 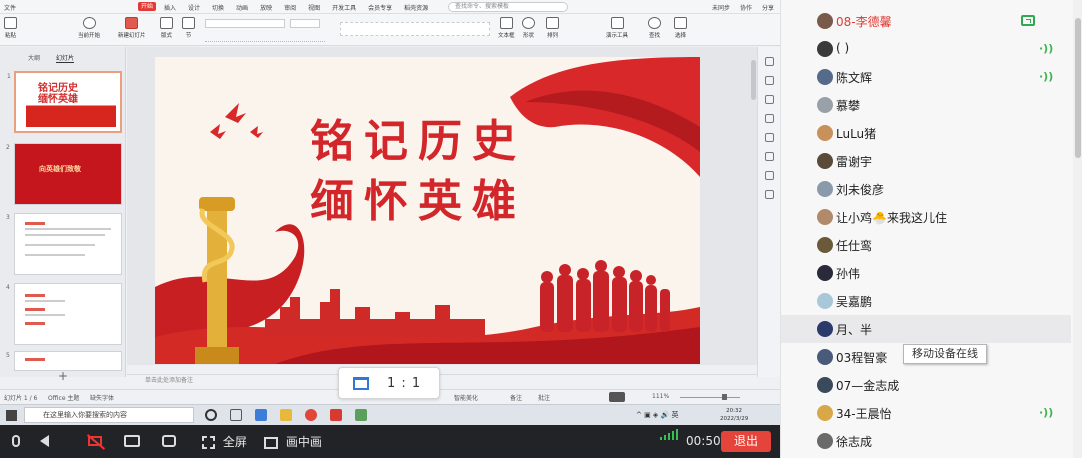 What do you see at coordinates (926, 301) in the screenshot?
I see `participant-row: 吴嘉鹏` at bounding box center [926, 301].